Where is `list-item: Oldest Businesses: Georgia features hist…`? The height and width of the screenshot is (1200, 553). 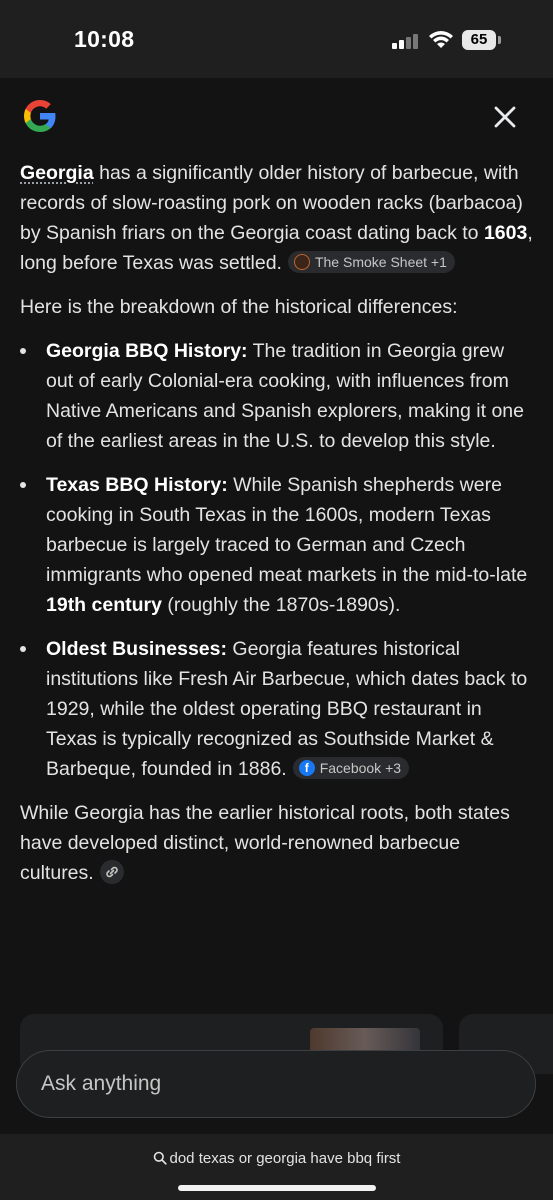 list-item: Oldest Businesses: Georgia features hist… is located at coordinates (277, 709).